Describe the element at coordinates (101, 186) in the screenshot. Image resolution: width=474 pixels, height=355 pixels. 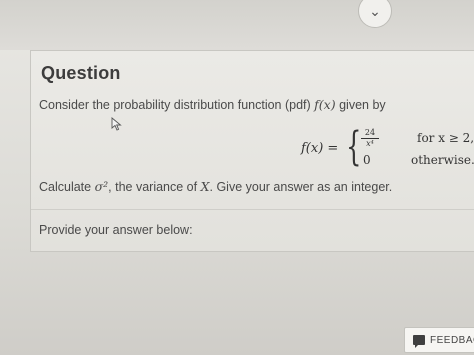
I see `calc-symbol: σ²` at that location.